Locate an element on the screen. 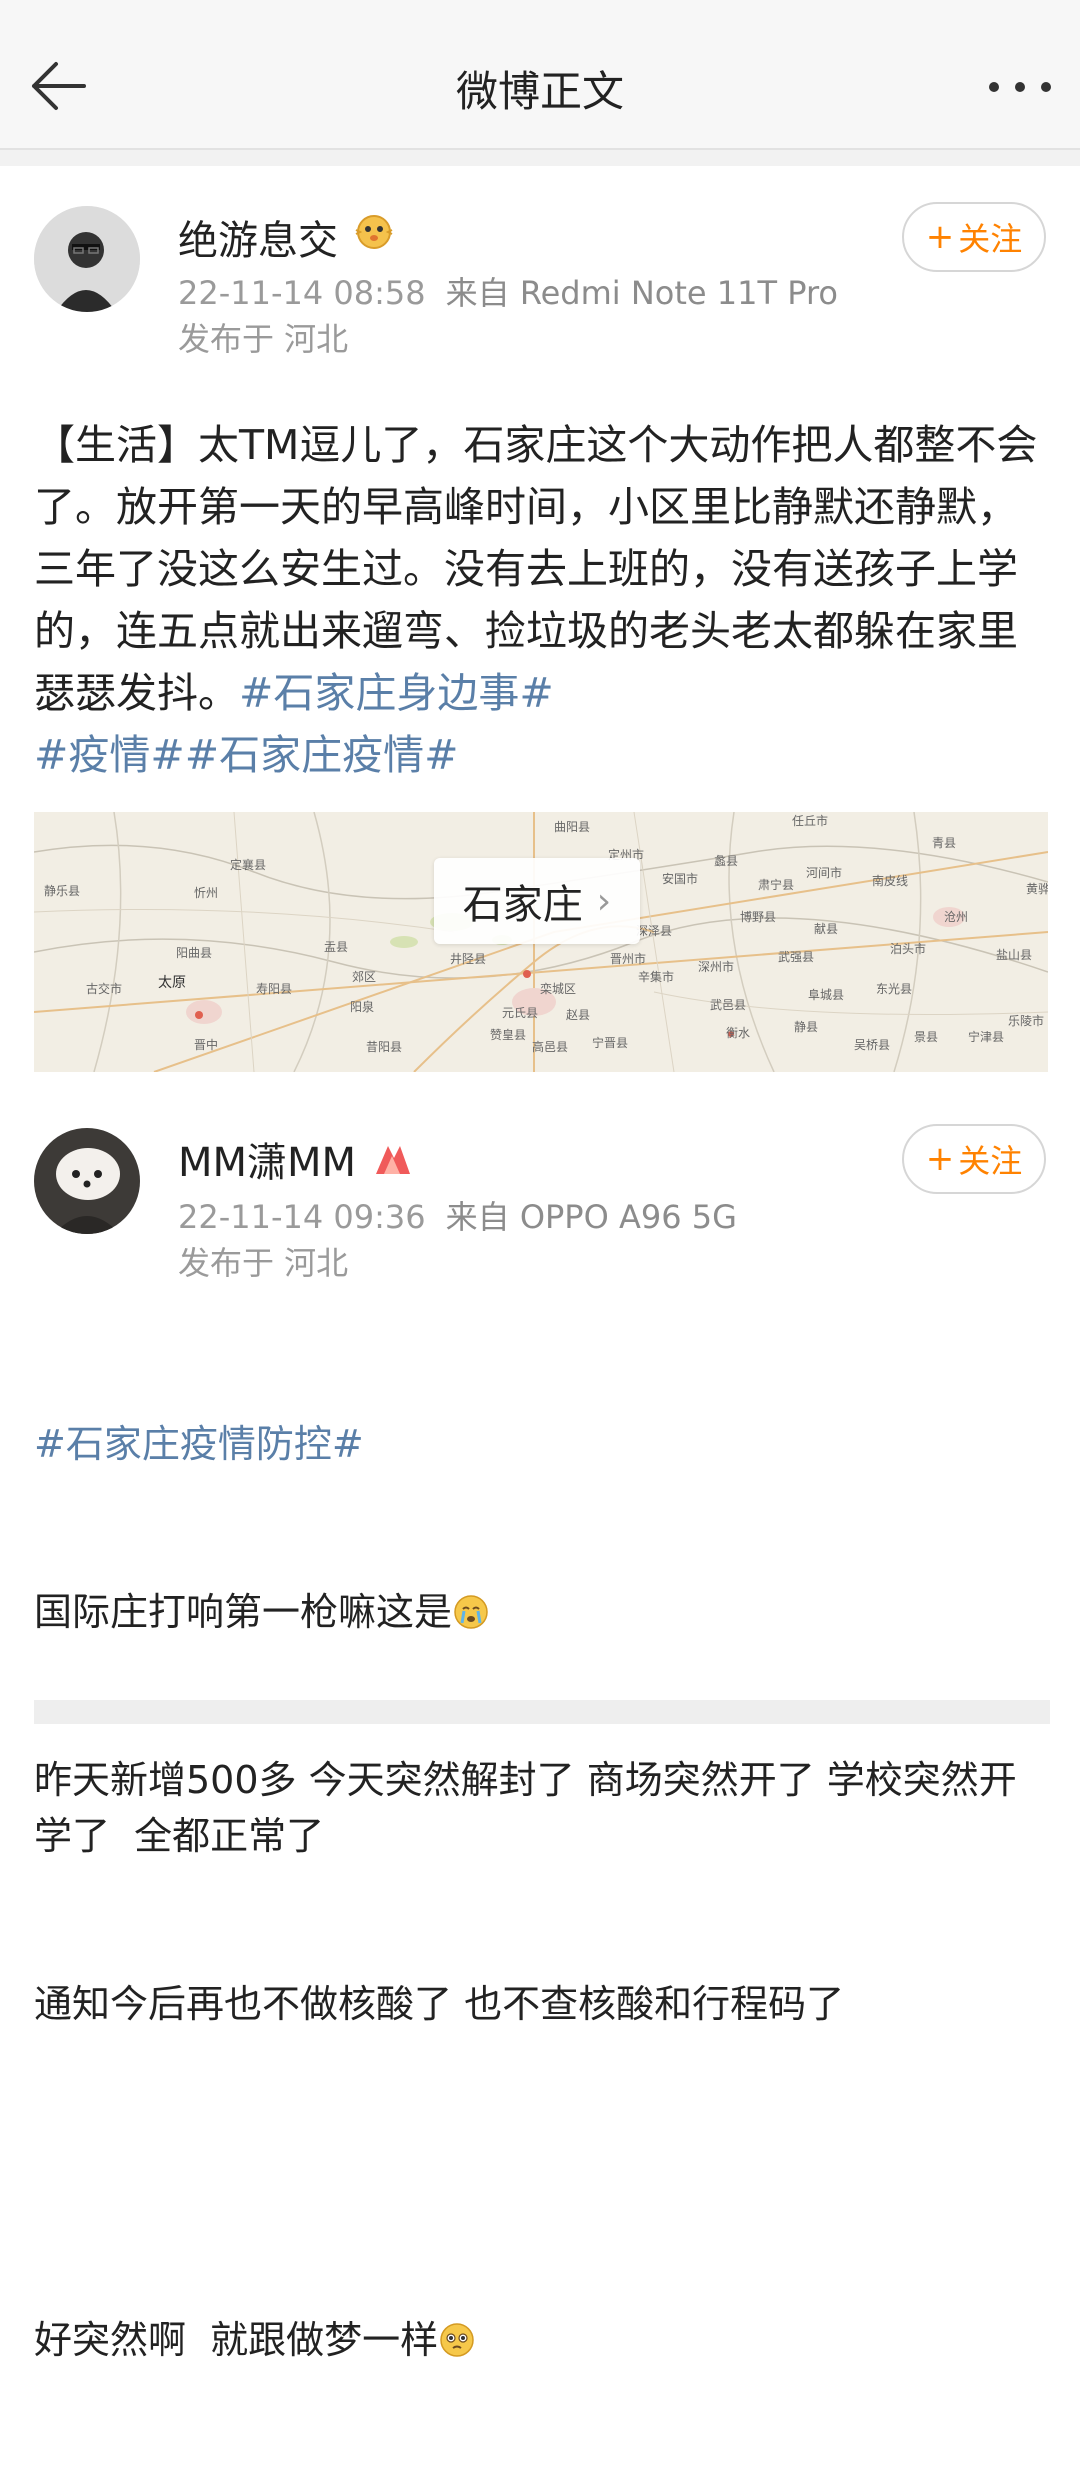  post-source: 来自 OPPO A96 5G is located at coordinates (591, 1217).